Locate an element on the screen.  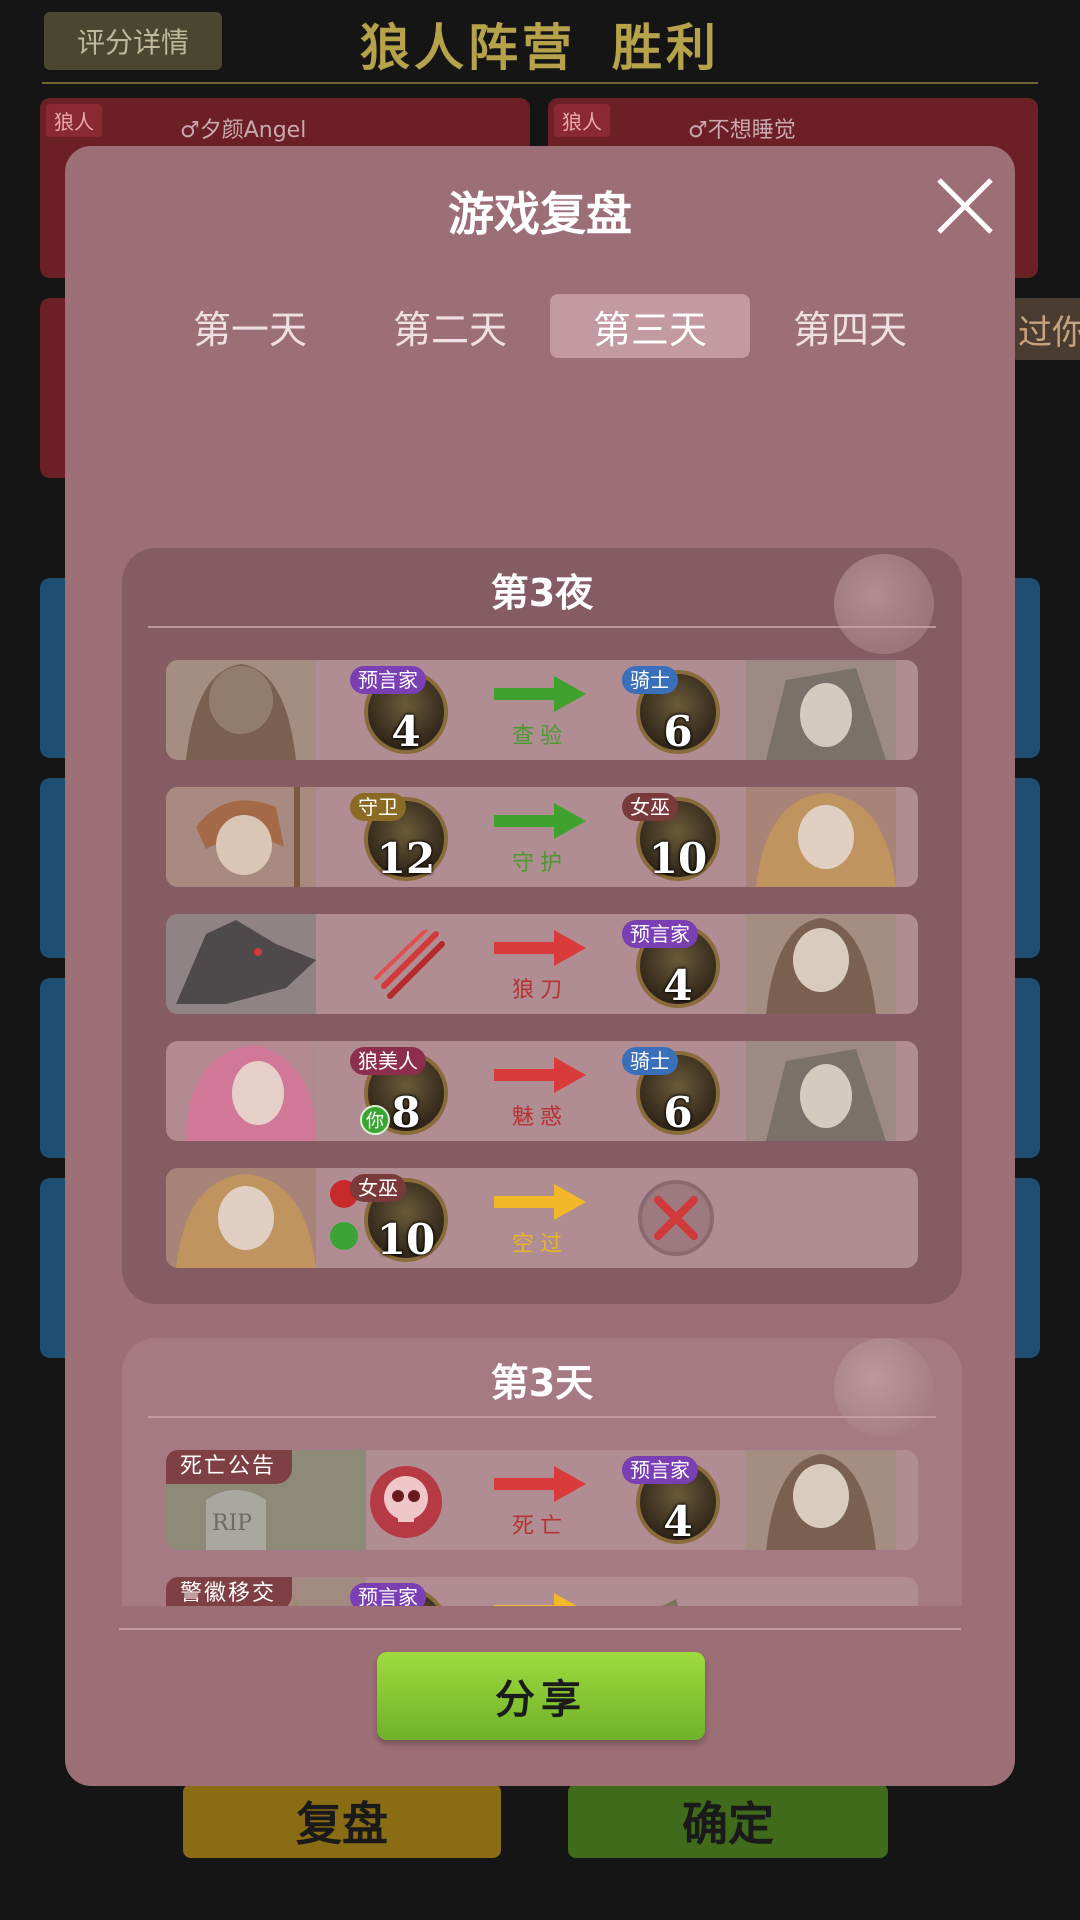
action-label: 死亡 is located at coordinates (539, 1526).